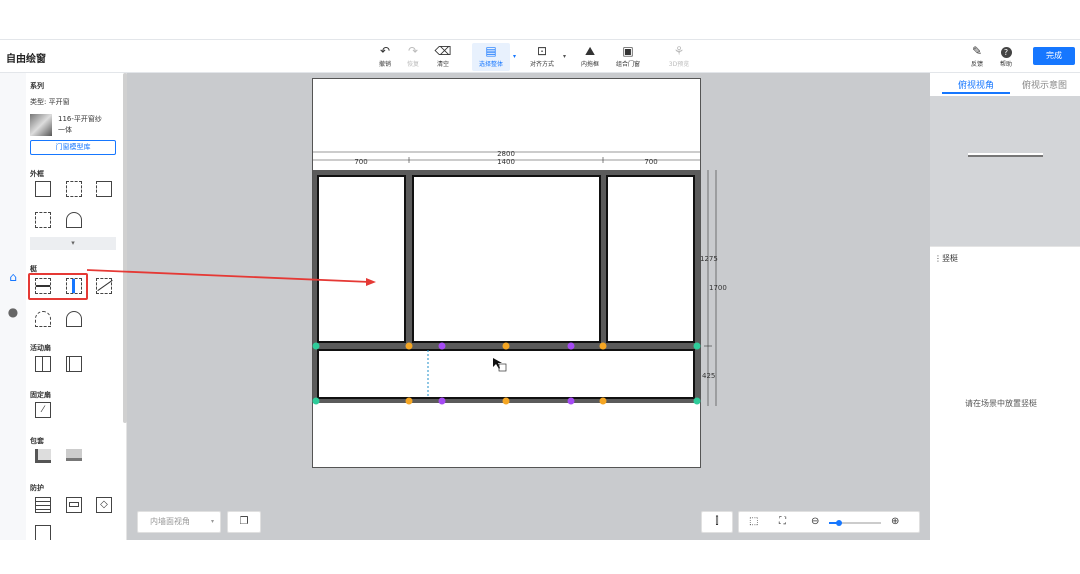  I want to click on pane-bottom, so click(506, 374).